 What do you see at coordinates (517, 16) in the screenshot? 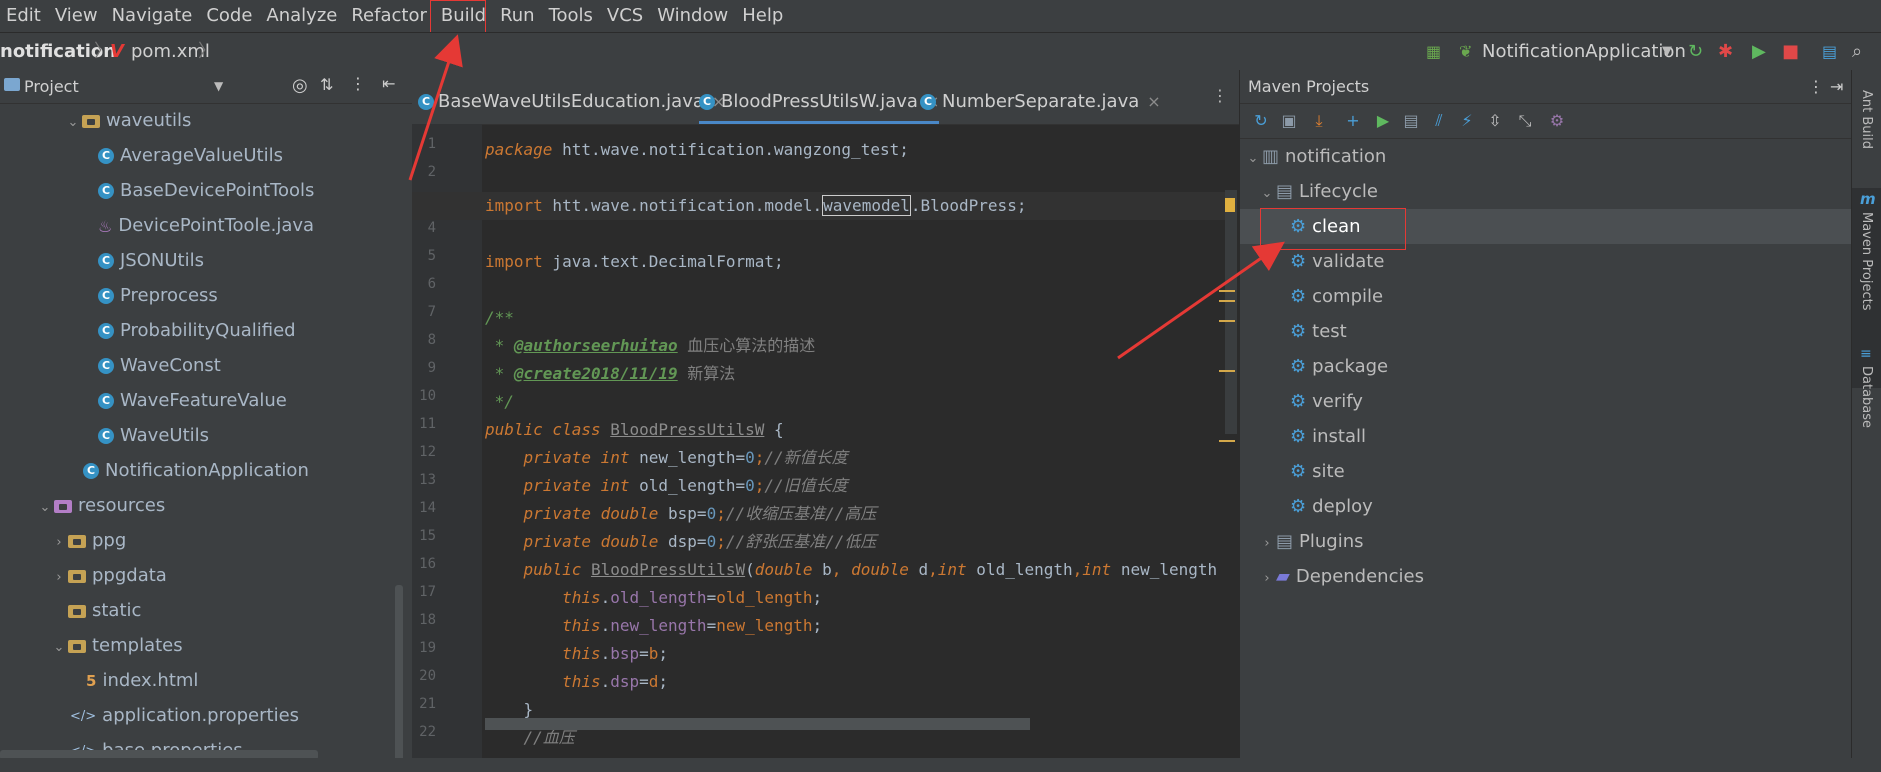
I see `menu-run: Run` at bounding box center [517, 16].